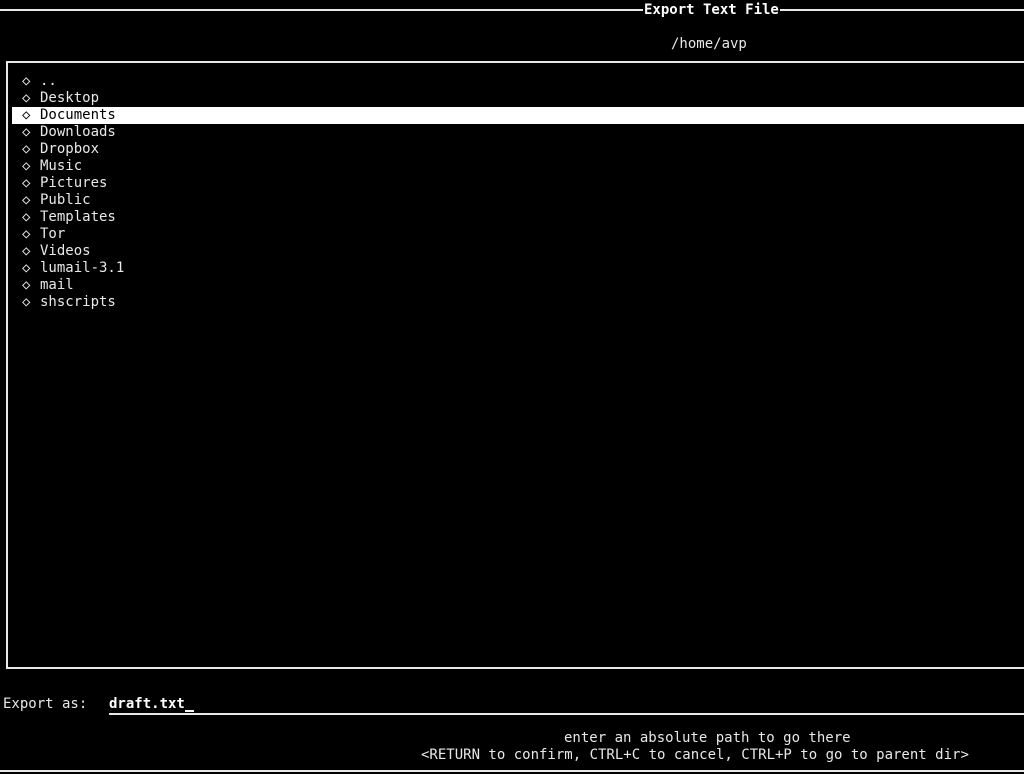 The width and height of the screenshot is (1024, 774). I want to click on file-list-item: ◇ Public, so click(518, 200).